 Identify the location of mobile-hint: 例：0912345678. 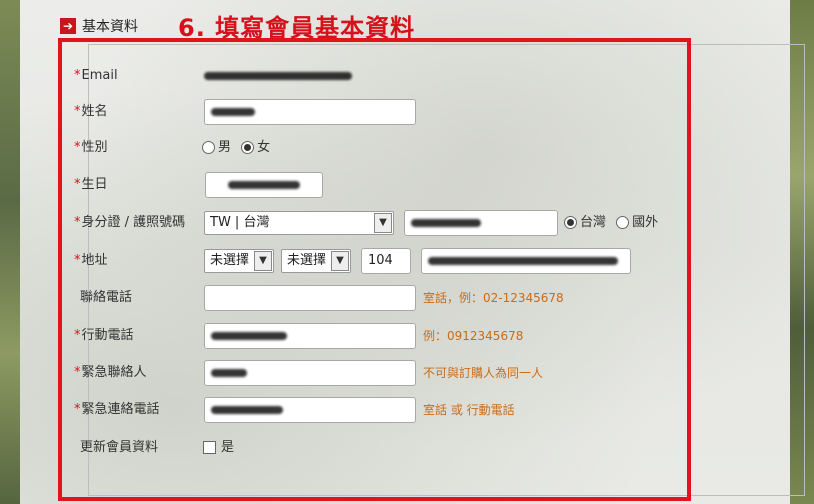
(473, 336).